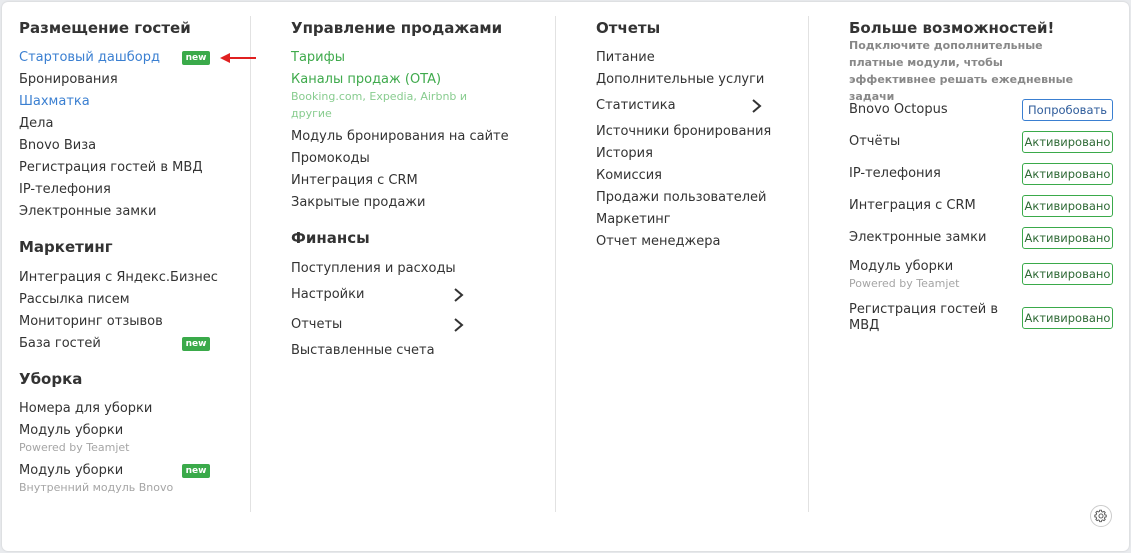  I want to click on menu-item-food: Питание, so click(625, 57).